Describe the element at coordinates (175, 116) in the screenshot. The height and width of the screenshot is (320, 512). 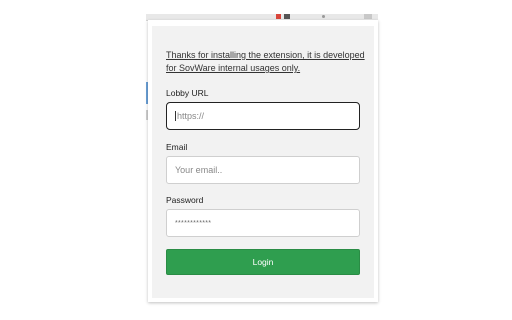
I see `text-caret` at that location.